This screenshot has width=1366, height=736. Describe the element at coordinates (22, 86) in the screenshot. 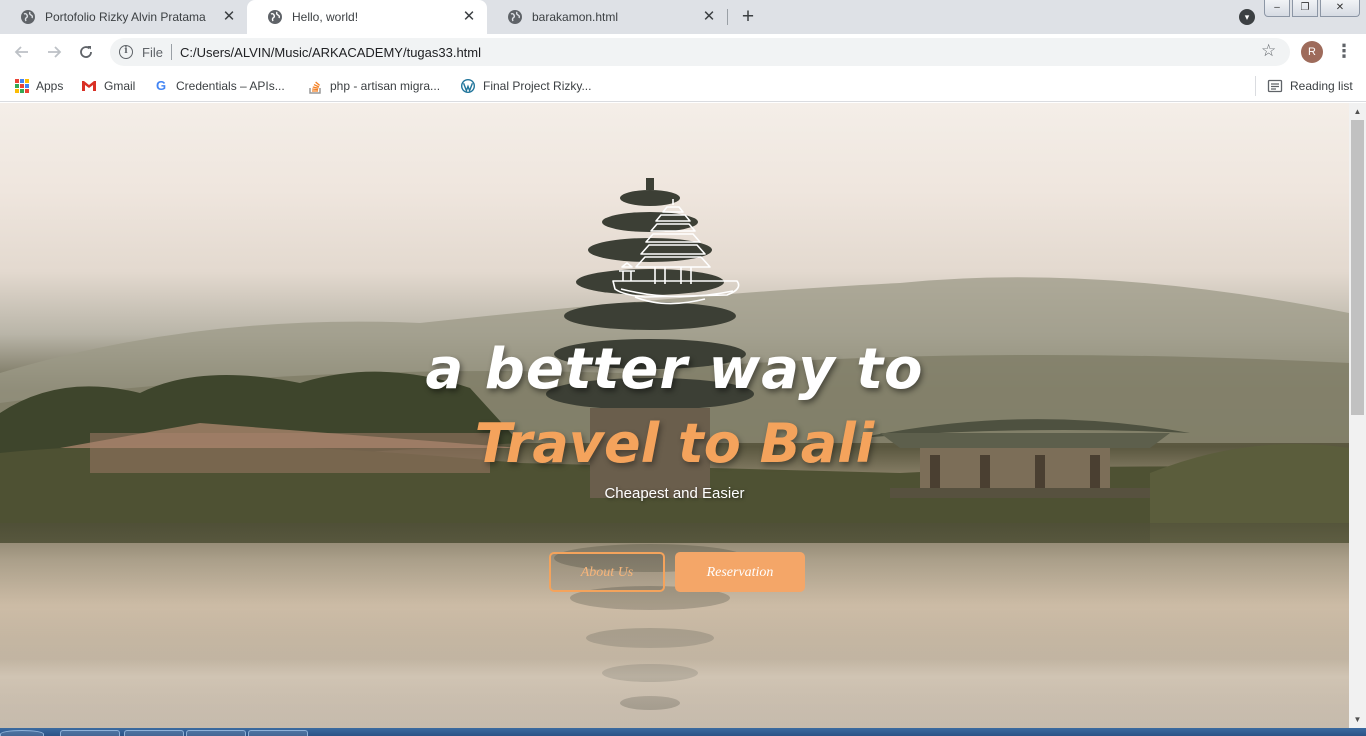

I see `apps-grid-icon` at that location.